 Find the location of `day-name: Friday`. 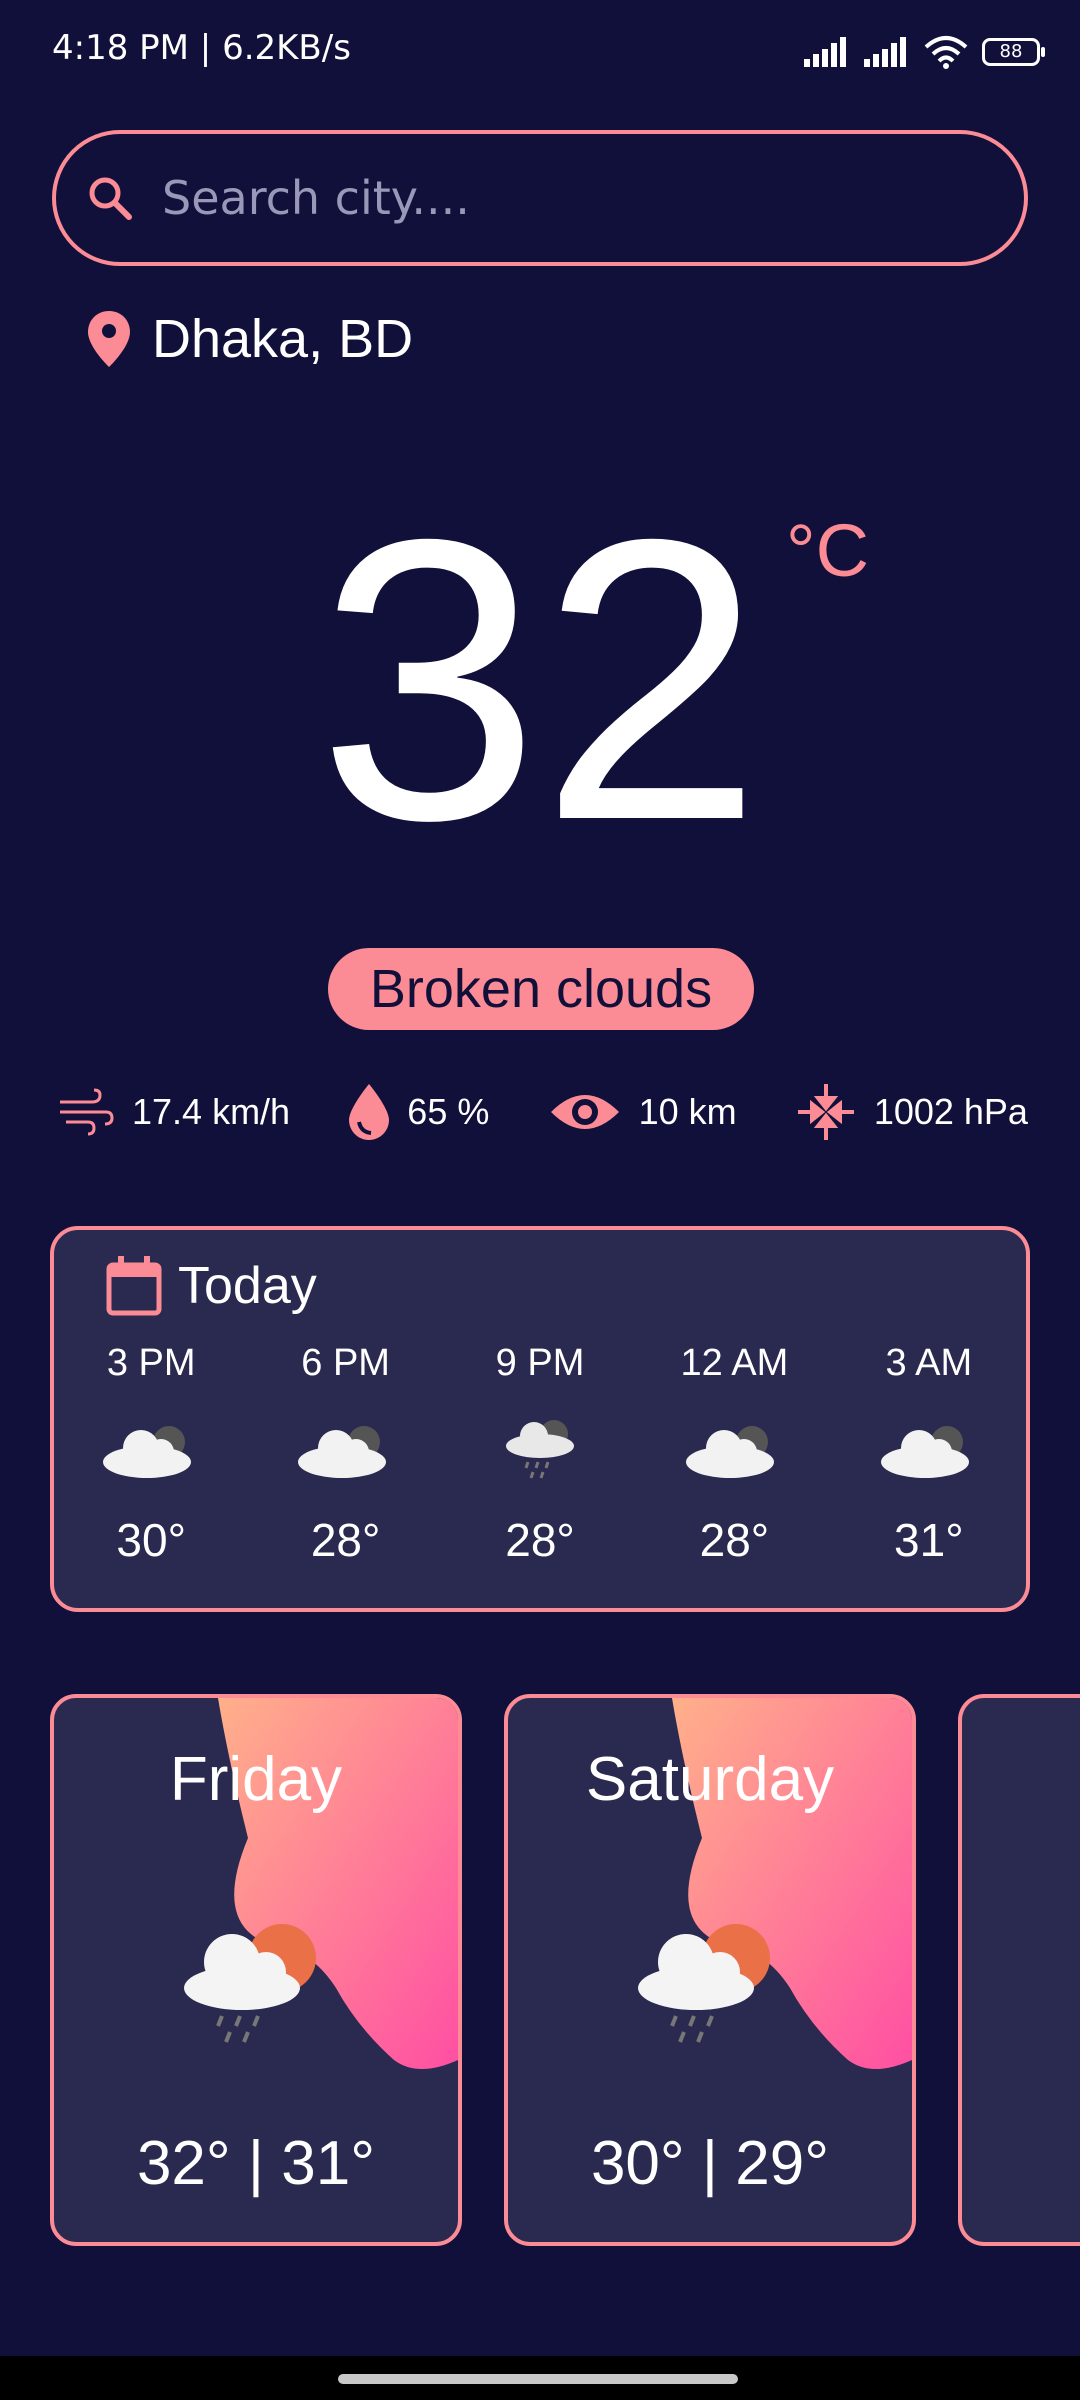

day-name: Friday is located at coordinates (256, 1779).